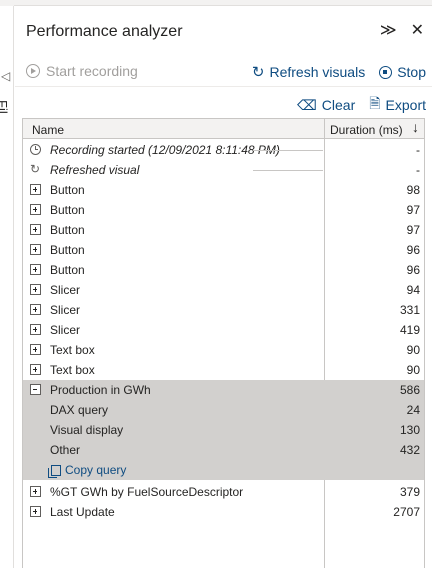 This screenshot has height=568, width=432. I want to click on recording-actions: ↻ Refresh visuals Stop, so click(339, 72).